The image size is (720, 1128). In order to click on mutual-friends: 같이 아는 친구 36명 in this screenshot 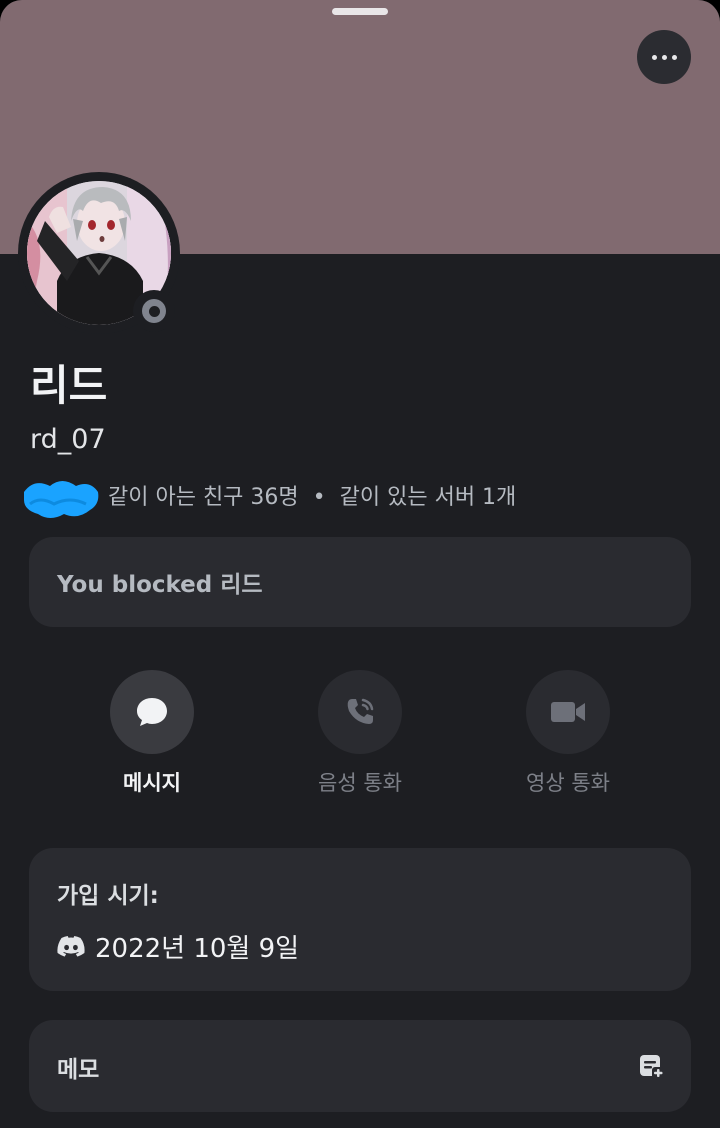, I will do `click(203, 497)`.